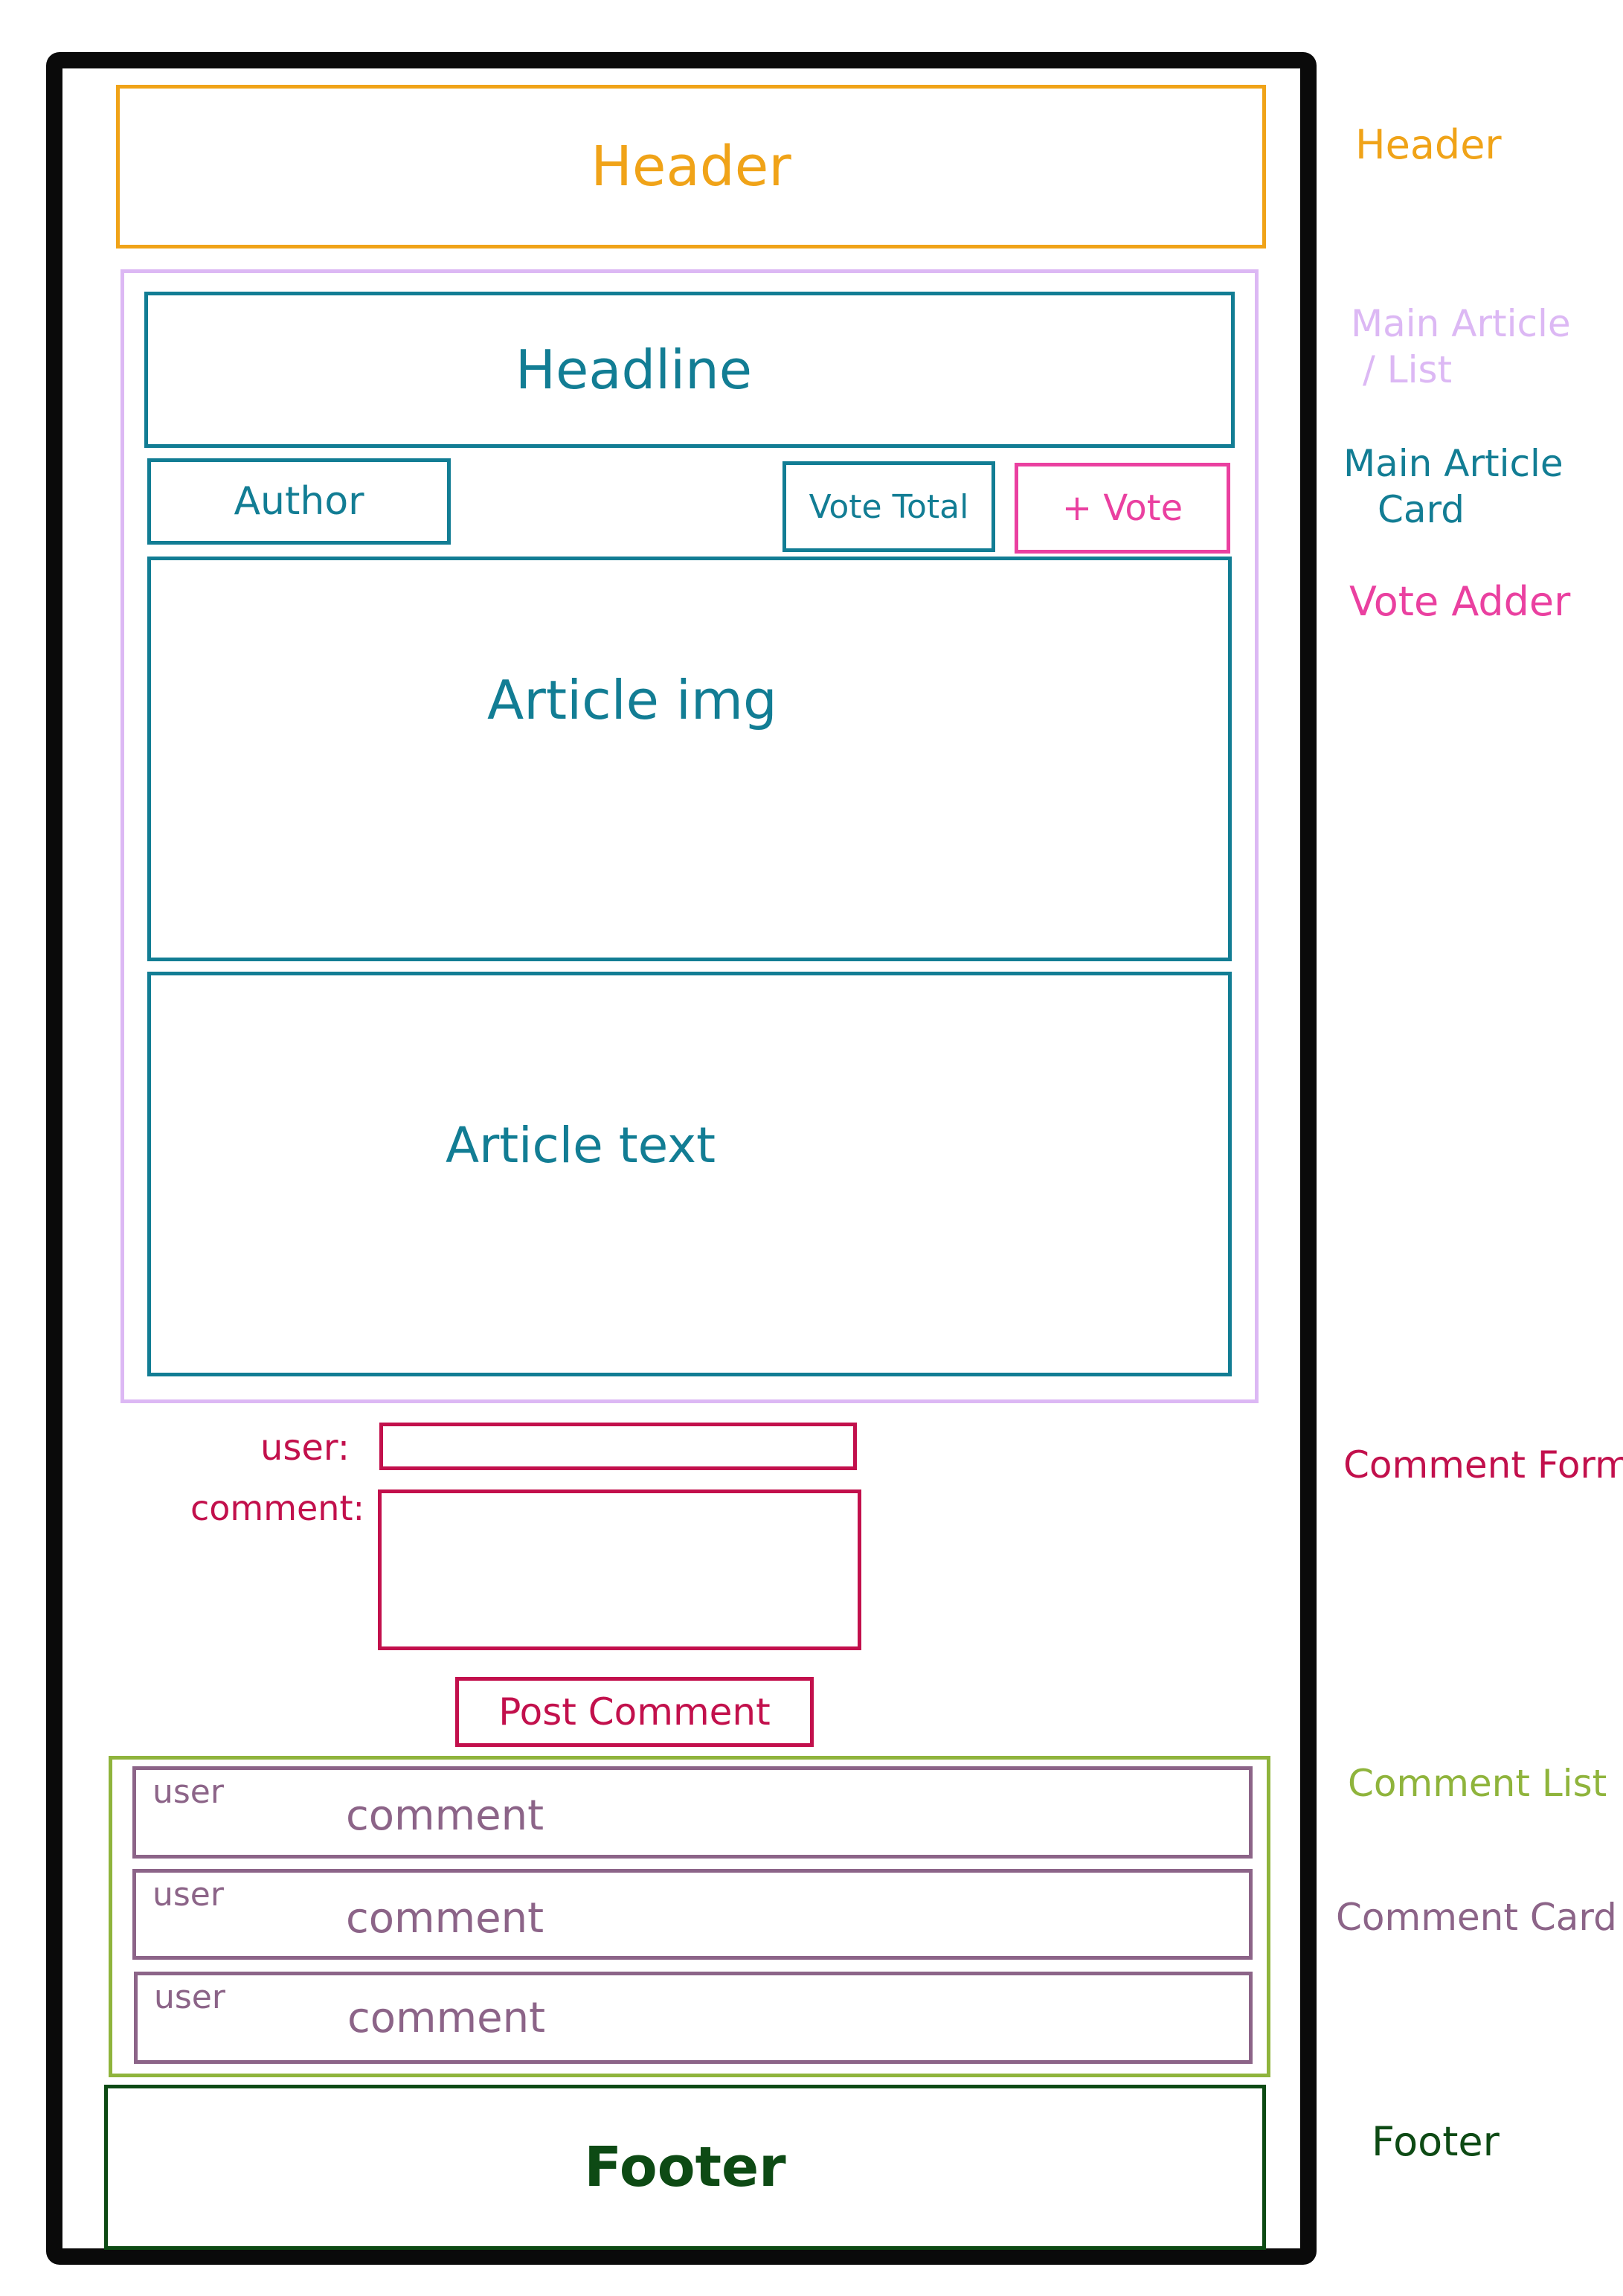  I want to click on author-label: Author, so click(299, 501).